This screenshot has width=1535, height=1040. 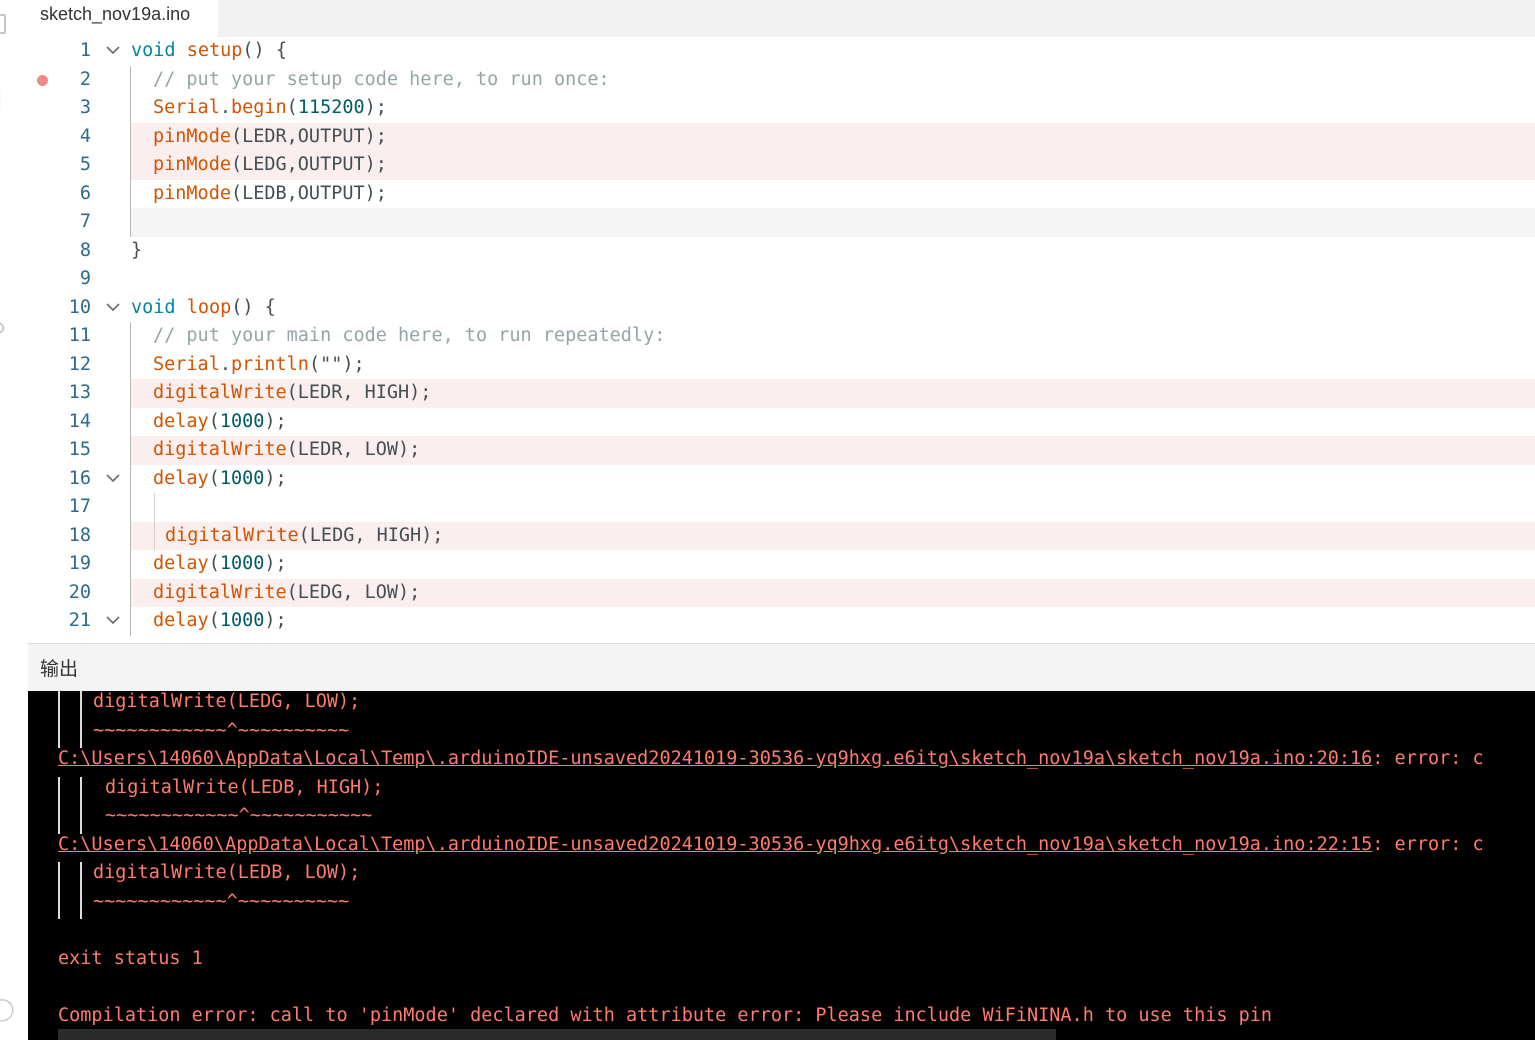 What do you see at coordinates (5, 256) in the screenshot?
I see `debug-icon: ›` at bounding box center [5, 256].